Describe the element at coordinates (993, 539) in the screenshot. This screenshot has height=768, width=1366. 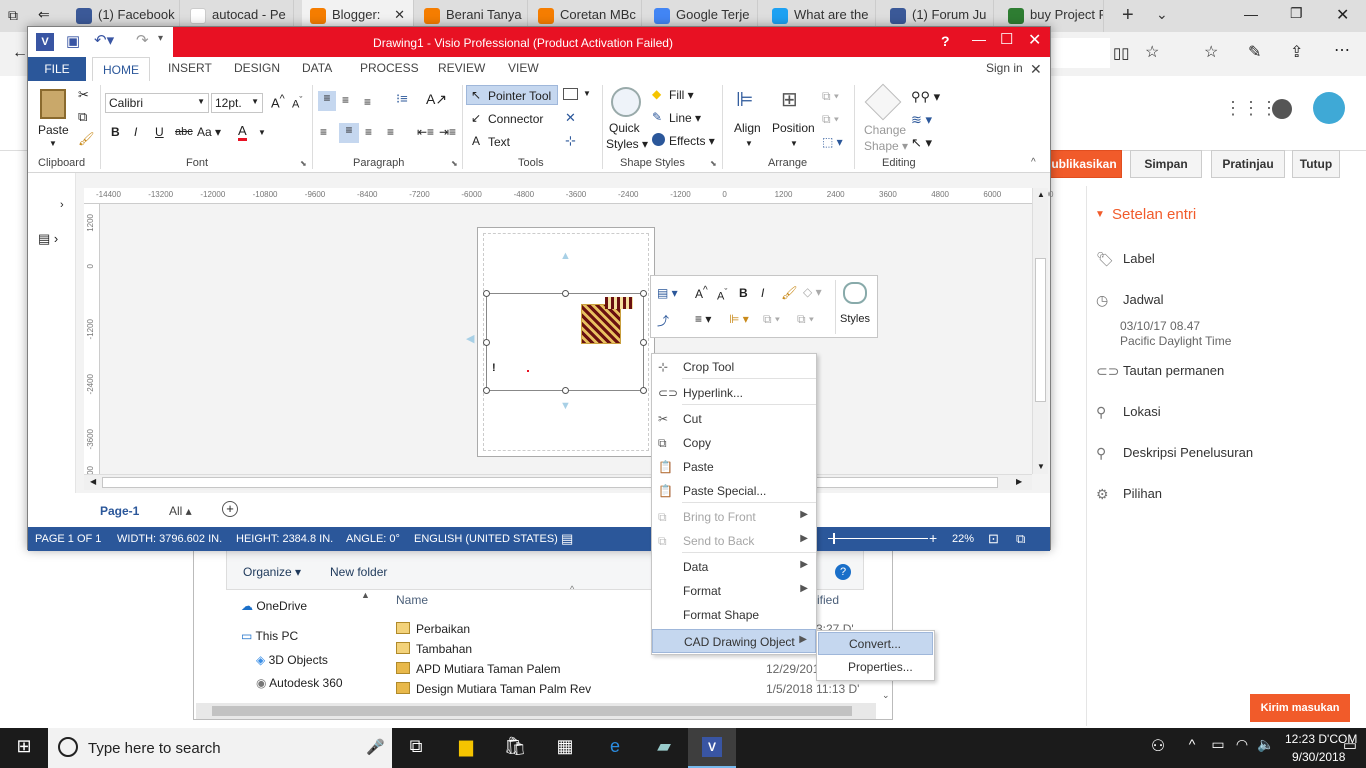
I see `fit-page-icon: ⊡` at that location.